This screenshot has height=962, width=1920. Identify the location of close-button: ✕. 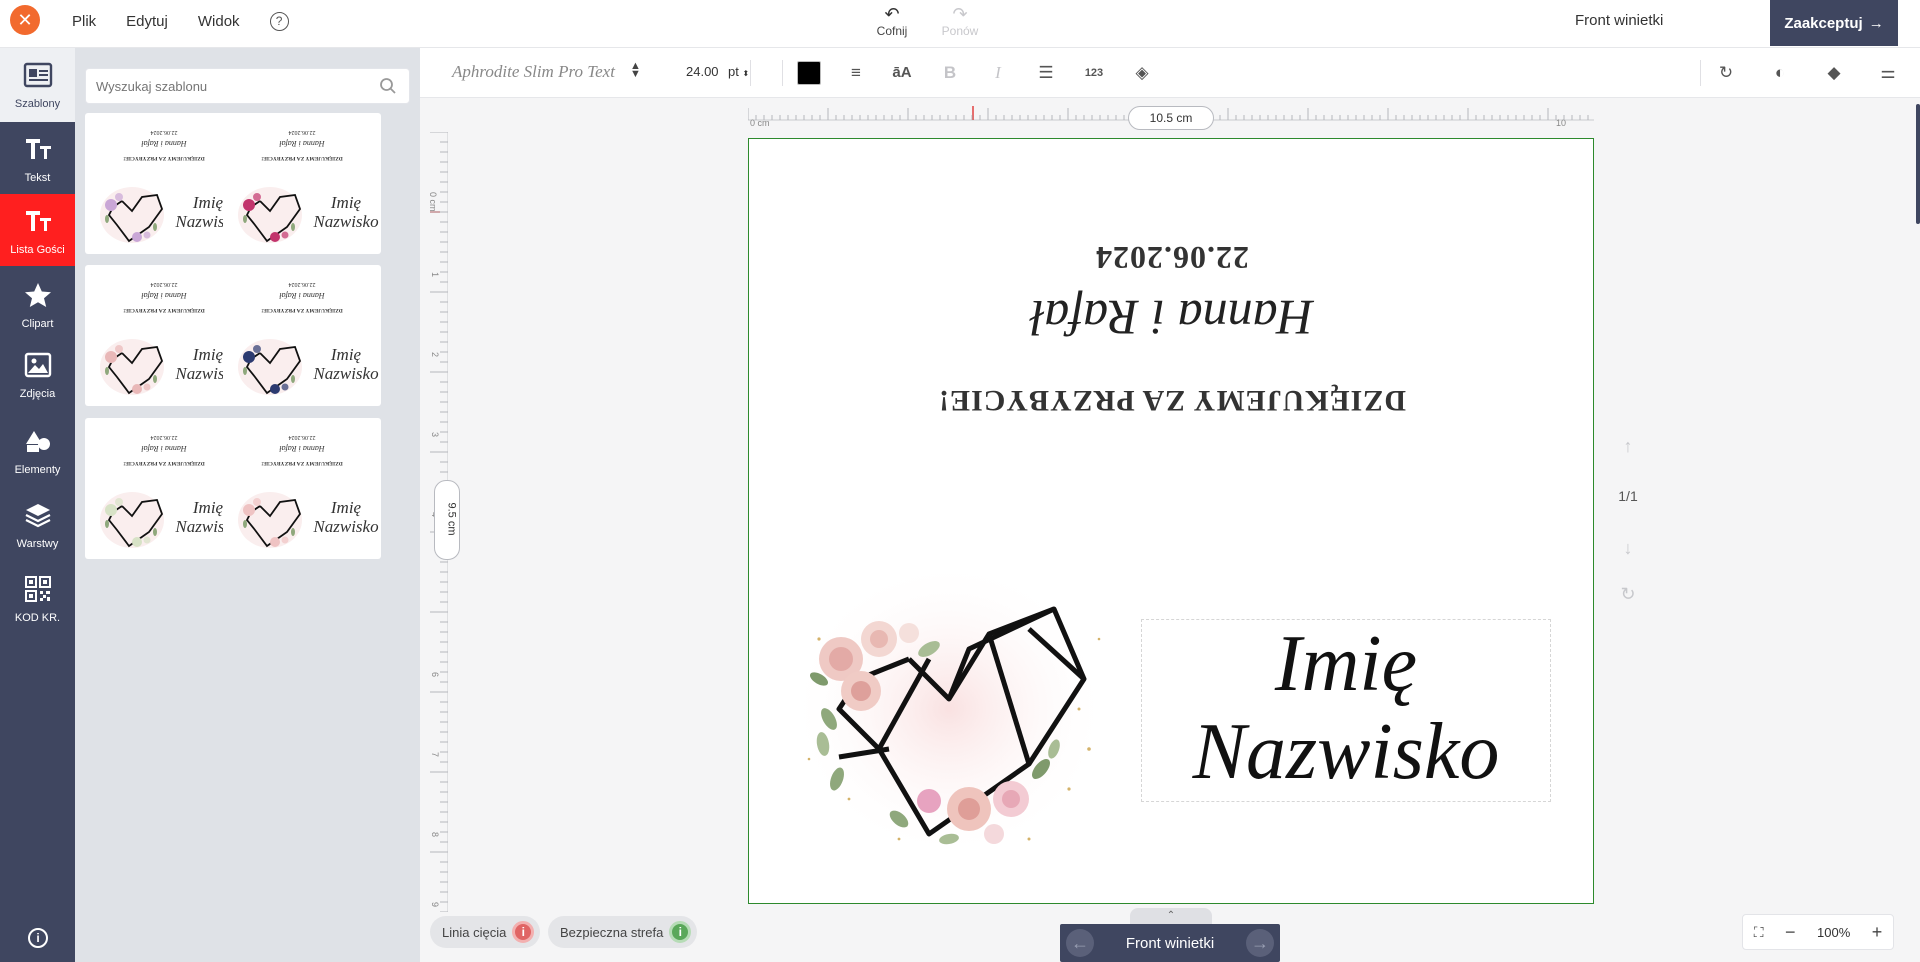
(25, 20).